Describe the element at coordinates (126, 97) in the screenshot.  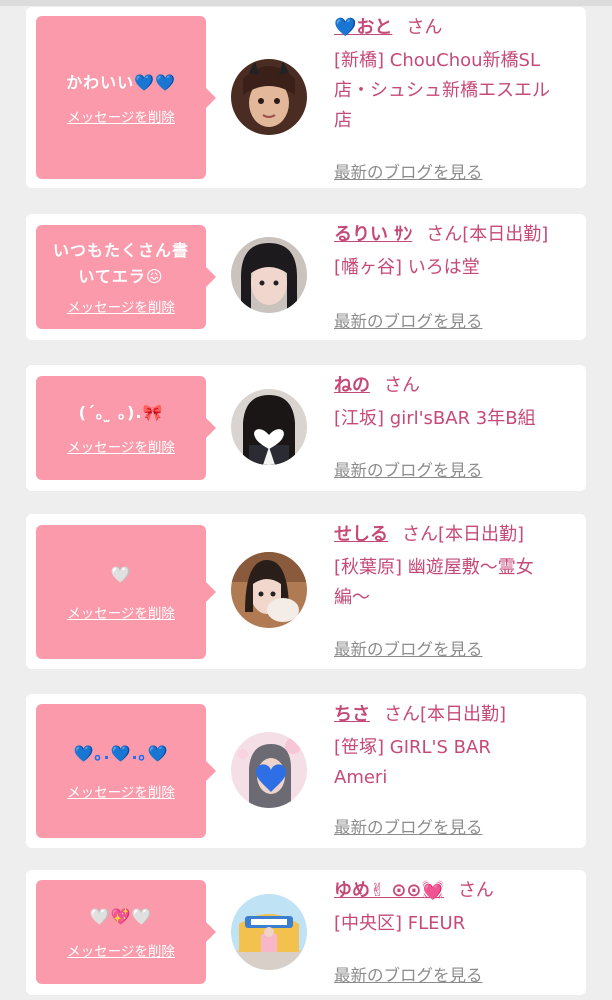
I see `message-bubble: かわいい💙💙 メッセージを削除` at that location.